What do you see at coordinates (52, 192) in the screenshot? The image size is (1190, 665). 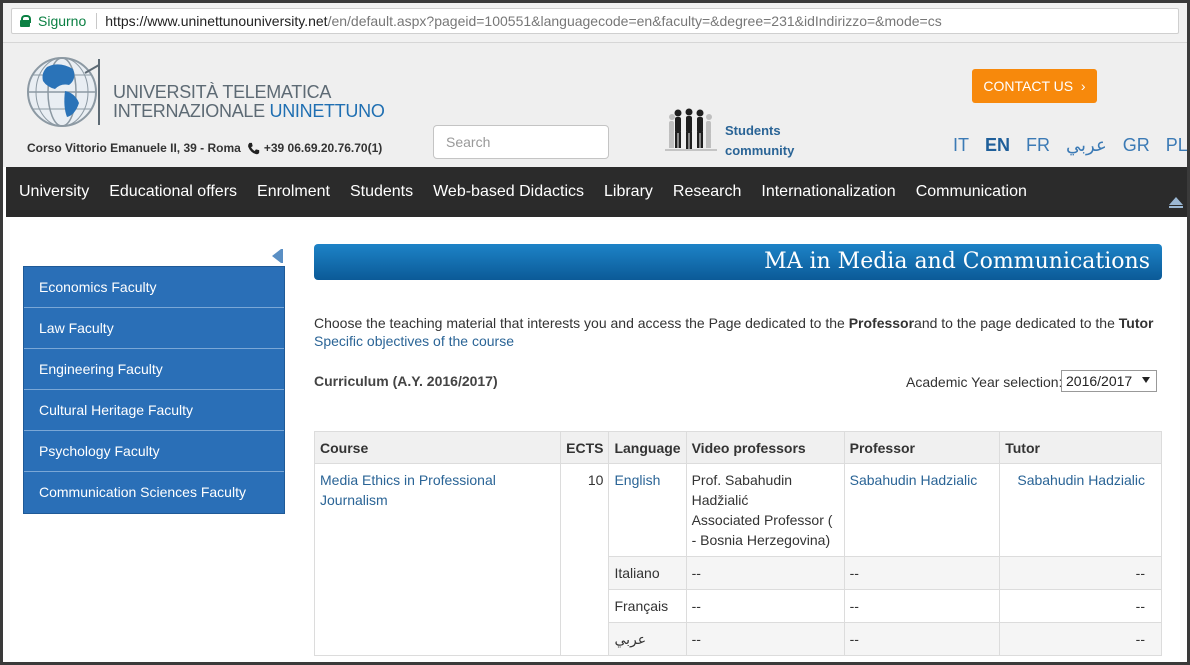 I see `nav-university: University` at bounding box center [52, 192].